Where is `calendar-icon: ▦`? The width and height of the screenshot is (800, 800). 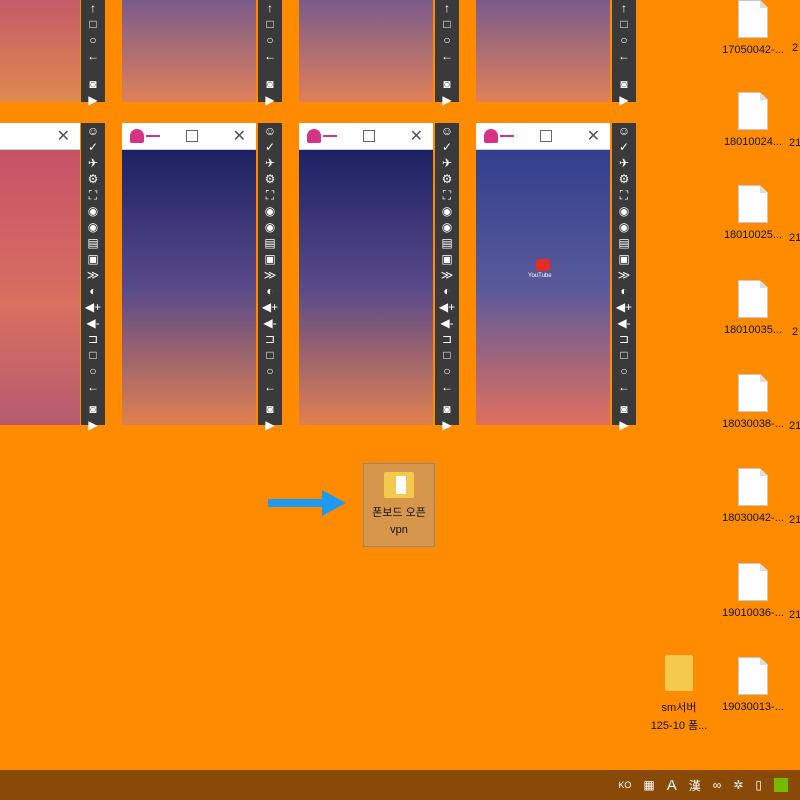 calendar-icon: ▦ is located at coordinates (648, 785).